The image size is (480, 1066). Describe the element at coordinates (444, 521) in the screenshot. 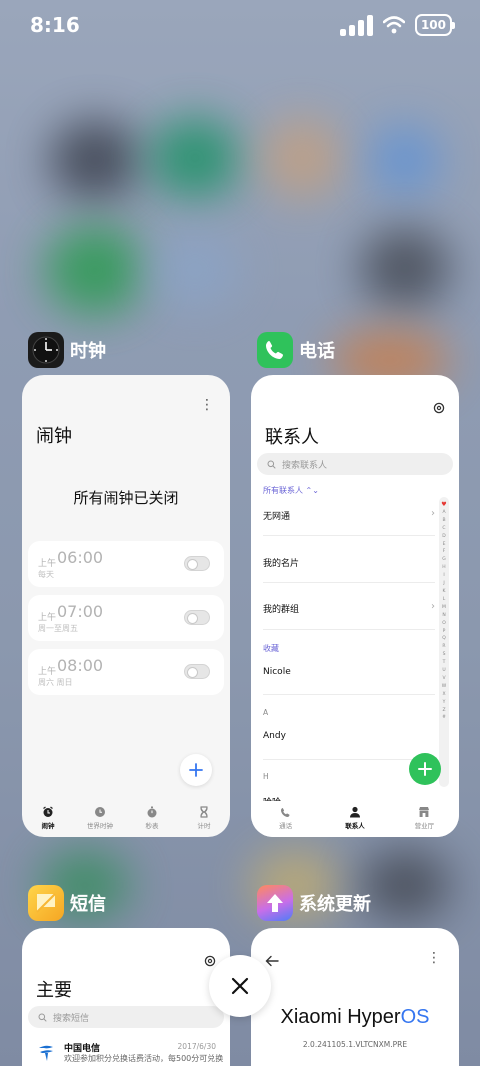

I see `alphabet-index-letter: B` at that location.